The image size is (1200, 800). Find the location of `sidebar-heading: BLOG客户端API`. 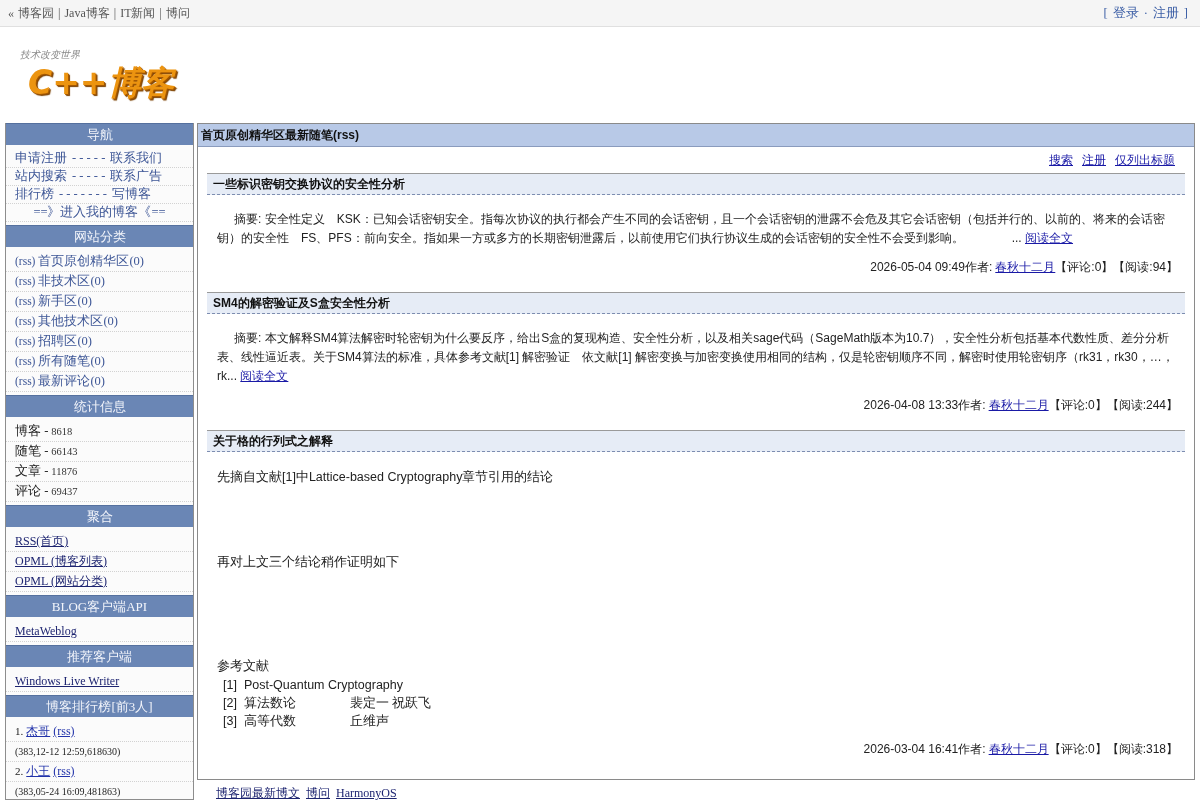

sidebar-heading: BLOG客户端API is located at coordinates (99, 606).